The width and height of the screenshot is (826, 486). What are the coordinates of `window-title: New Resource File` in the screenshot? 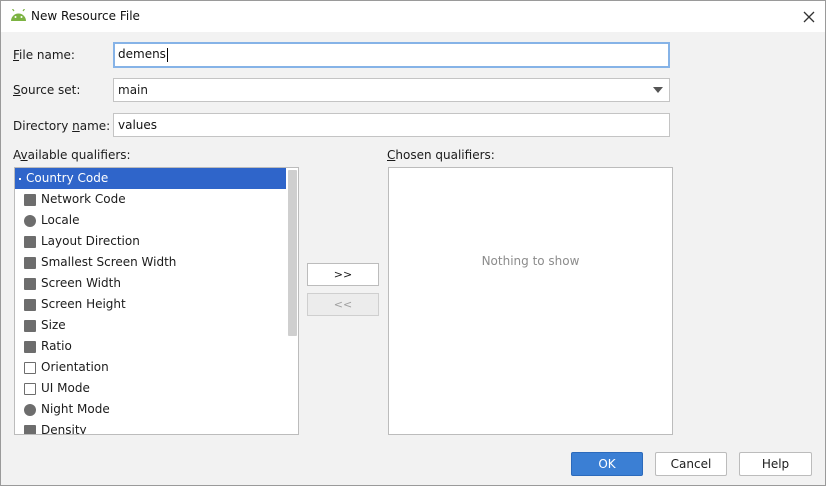 It's located at (85, 16).